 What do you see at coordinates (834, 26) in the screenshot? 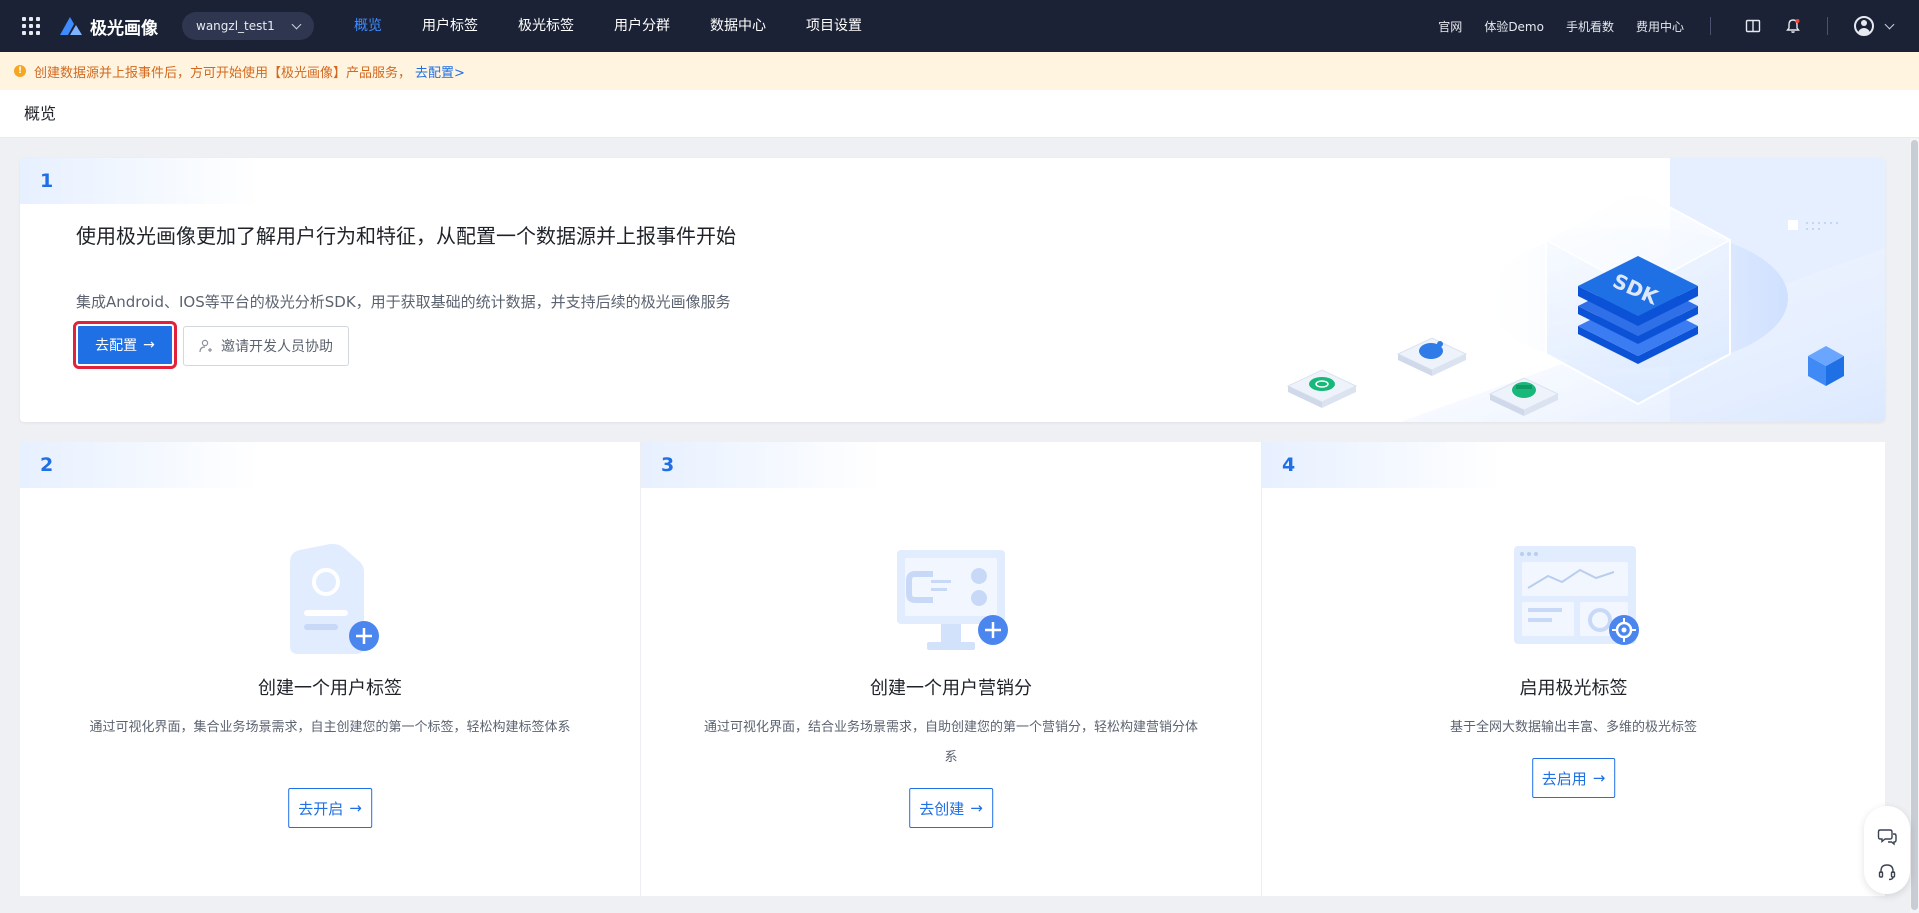
I see `nav-project-settings: 项目设置` at bounding box center [834, 26].